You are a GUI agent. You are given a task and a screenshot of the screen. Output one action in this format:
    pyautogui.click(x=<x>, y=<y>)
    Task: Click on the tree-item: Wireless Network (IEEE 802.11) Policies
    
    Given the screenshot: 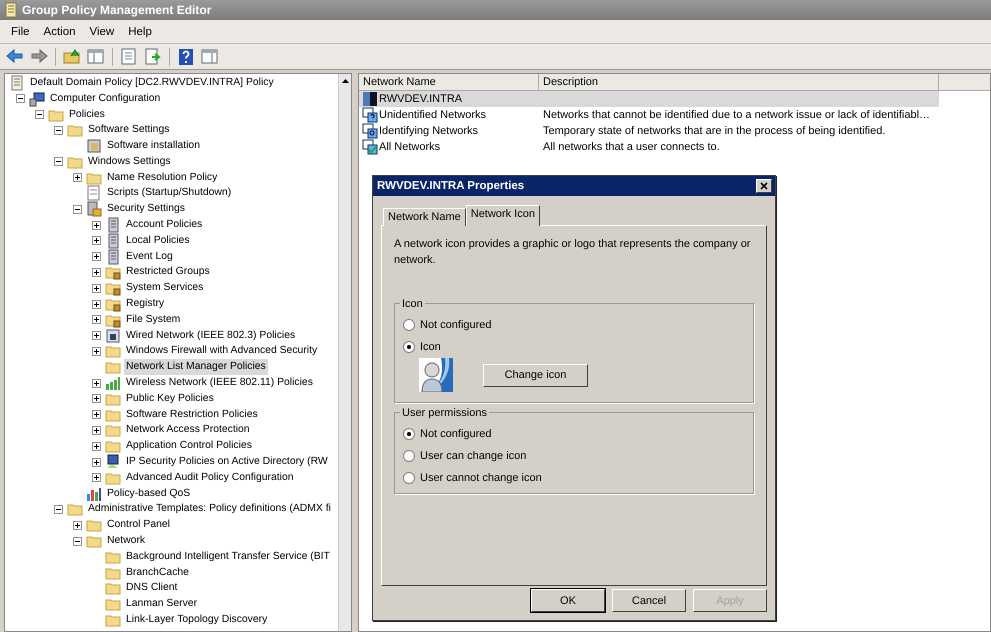 What is the action you would take?
    pyautogui.click(x=219, y=383)
    